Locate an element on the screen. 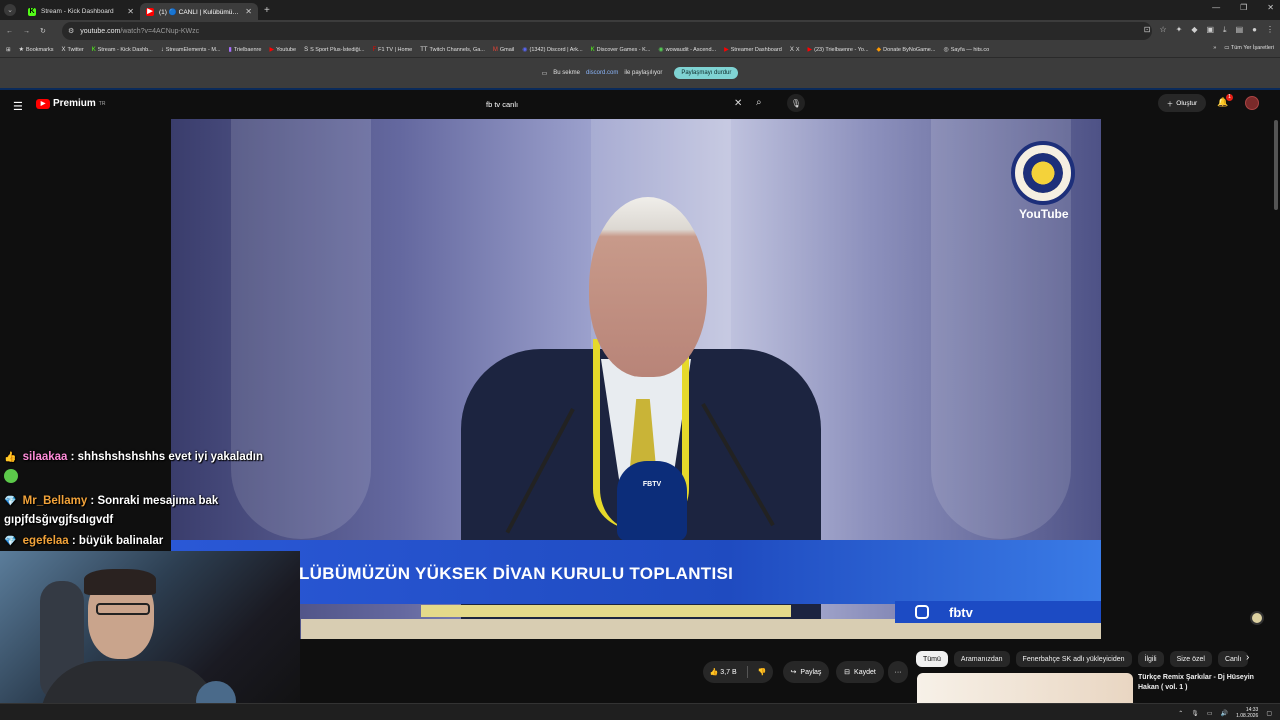  chip-from-search: Aramanızdan is located at coordinates (981, 659).